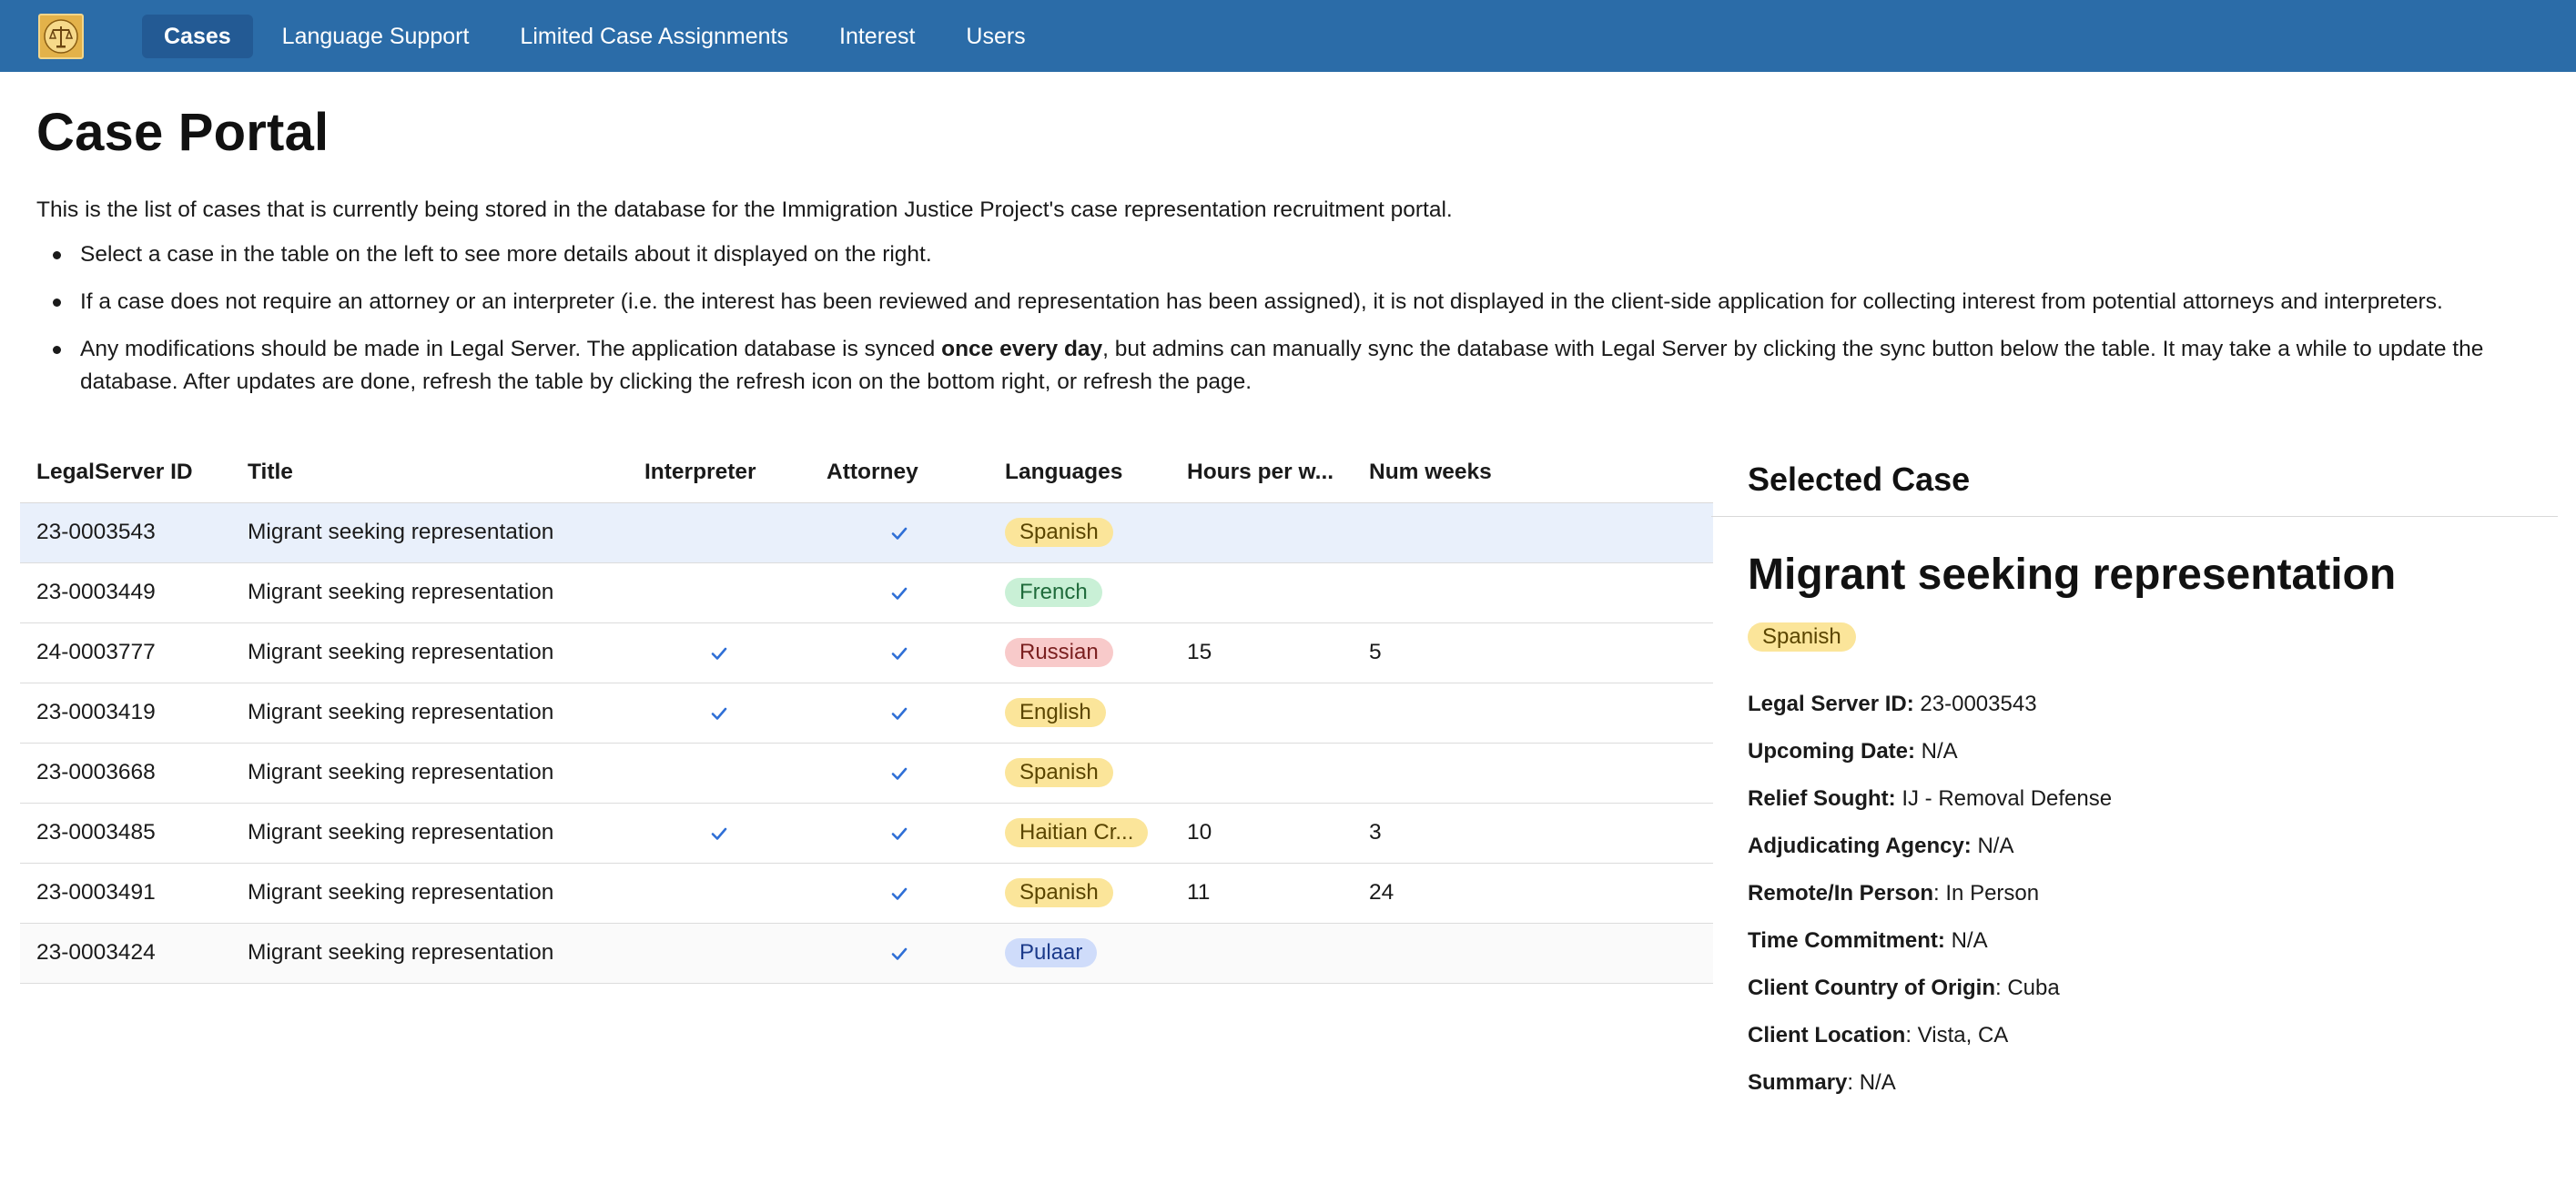  What do you see at coordinates (125, 833) in the screenshot?
I see `cell-legalserver-id: 23-0003485` at bounding box center [125, 833].